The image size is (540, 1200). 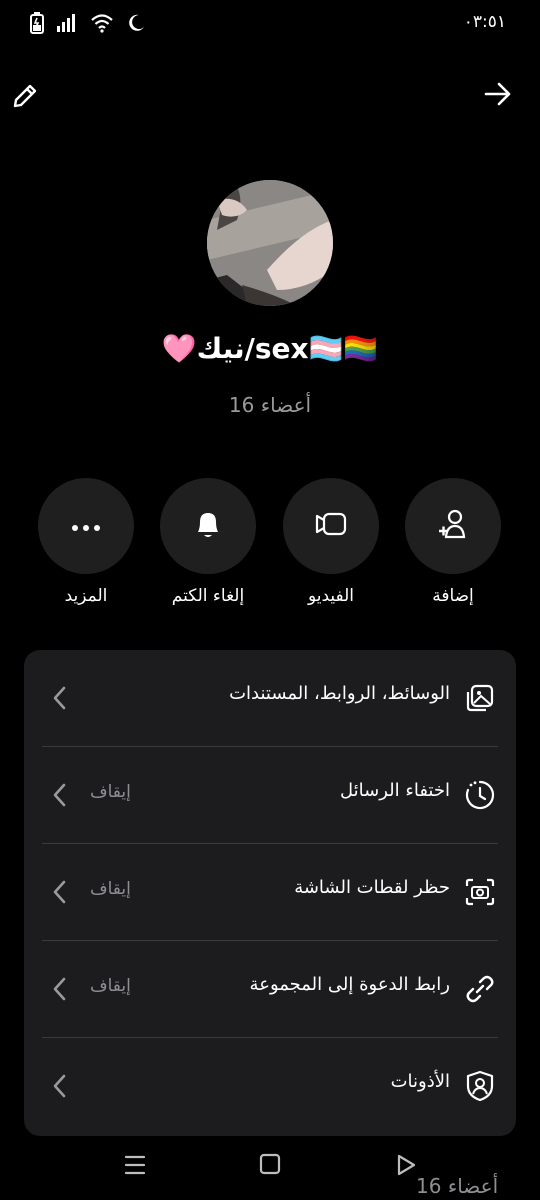 What do you see at coordinates (395, 790) in the screenshot?
I see `settings-row-label: اختفاء الرسائل` at bounding box center [395, 790].